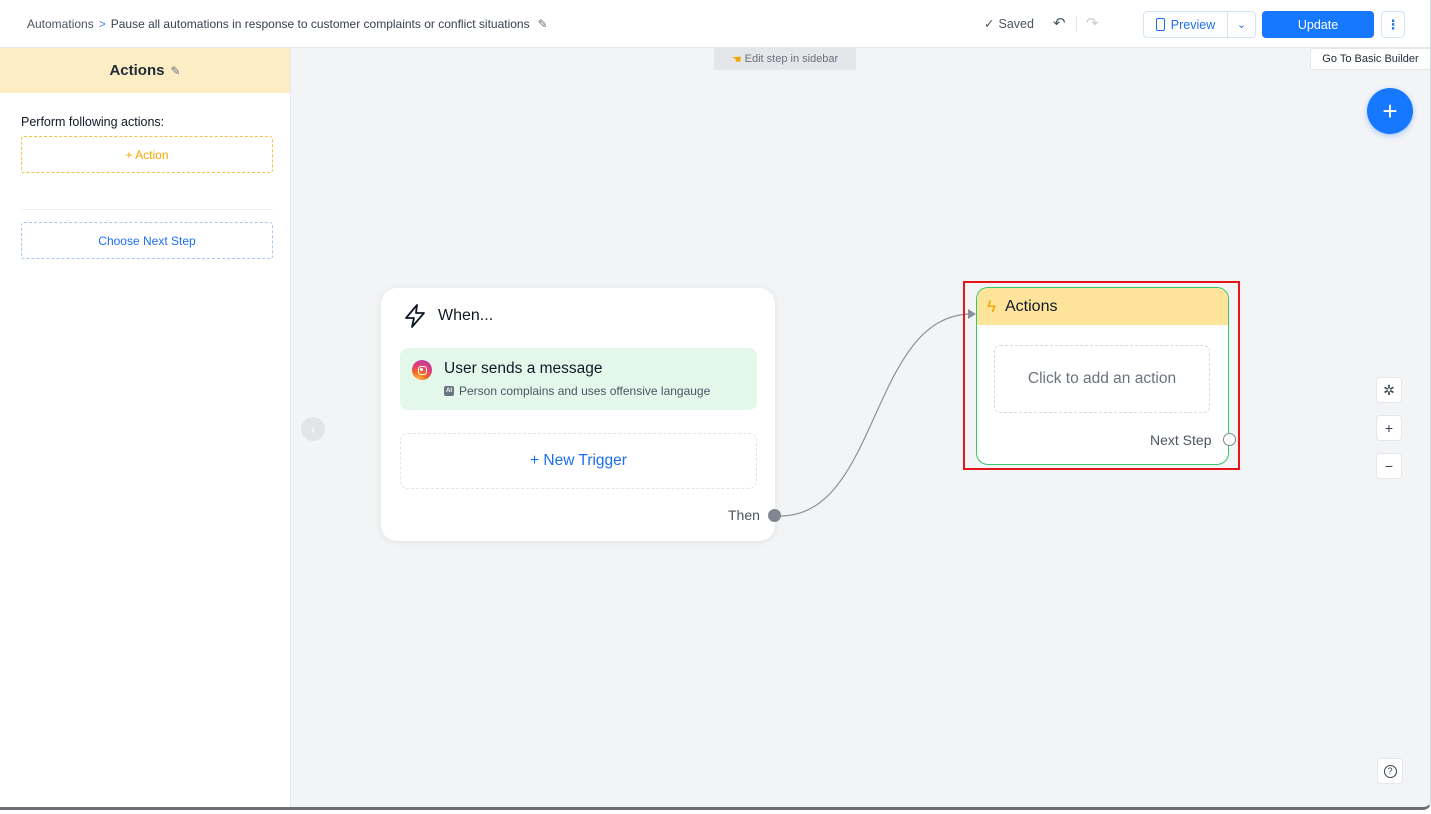 The image size is (1431, 814). Describe the element at coordinates (147, 240) in the screenshot. I see `choose-next-step-button: Choose Next Step` at that location.